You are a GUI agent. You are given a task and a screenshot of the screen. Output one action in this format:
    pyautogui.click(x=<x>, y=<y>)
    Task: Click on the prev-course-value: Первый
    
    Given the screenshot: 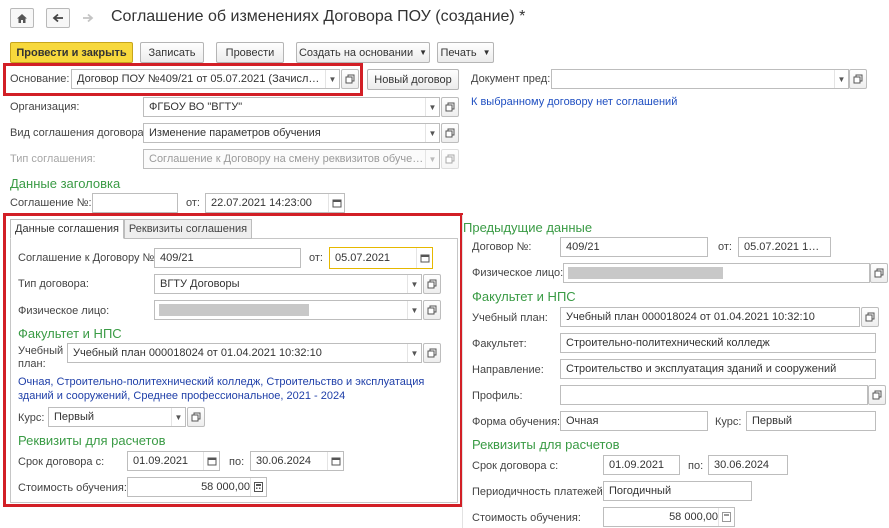 What is the action you would take?
    pyautogui.click(x=772, y=421)
    